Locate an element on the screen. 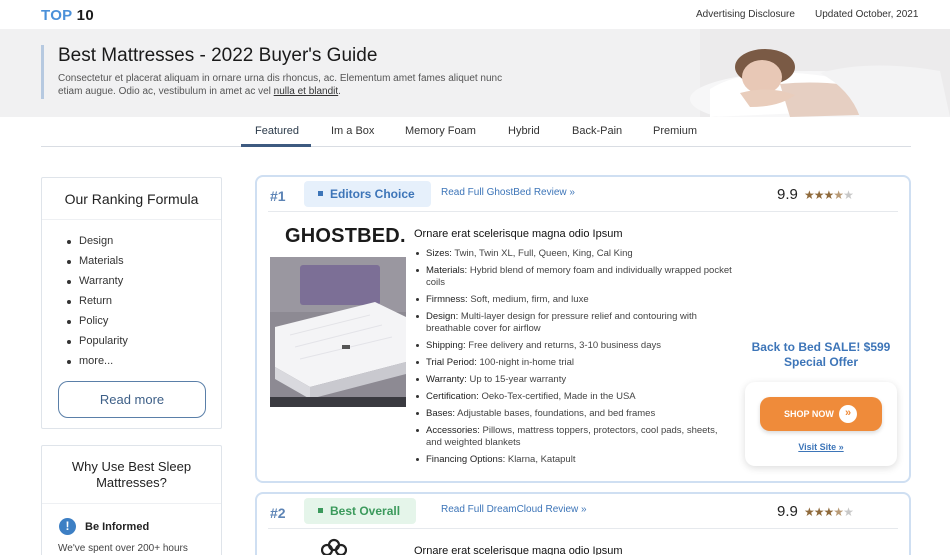  badge-label: Best Overall is located at coordinates (365, 511).